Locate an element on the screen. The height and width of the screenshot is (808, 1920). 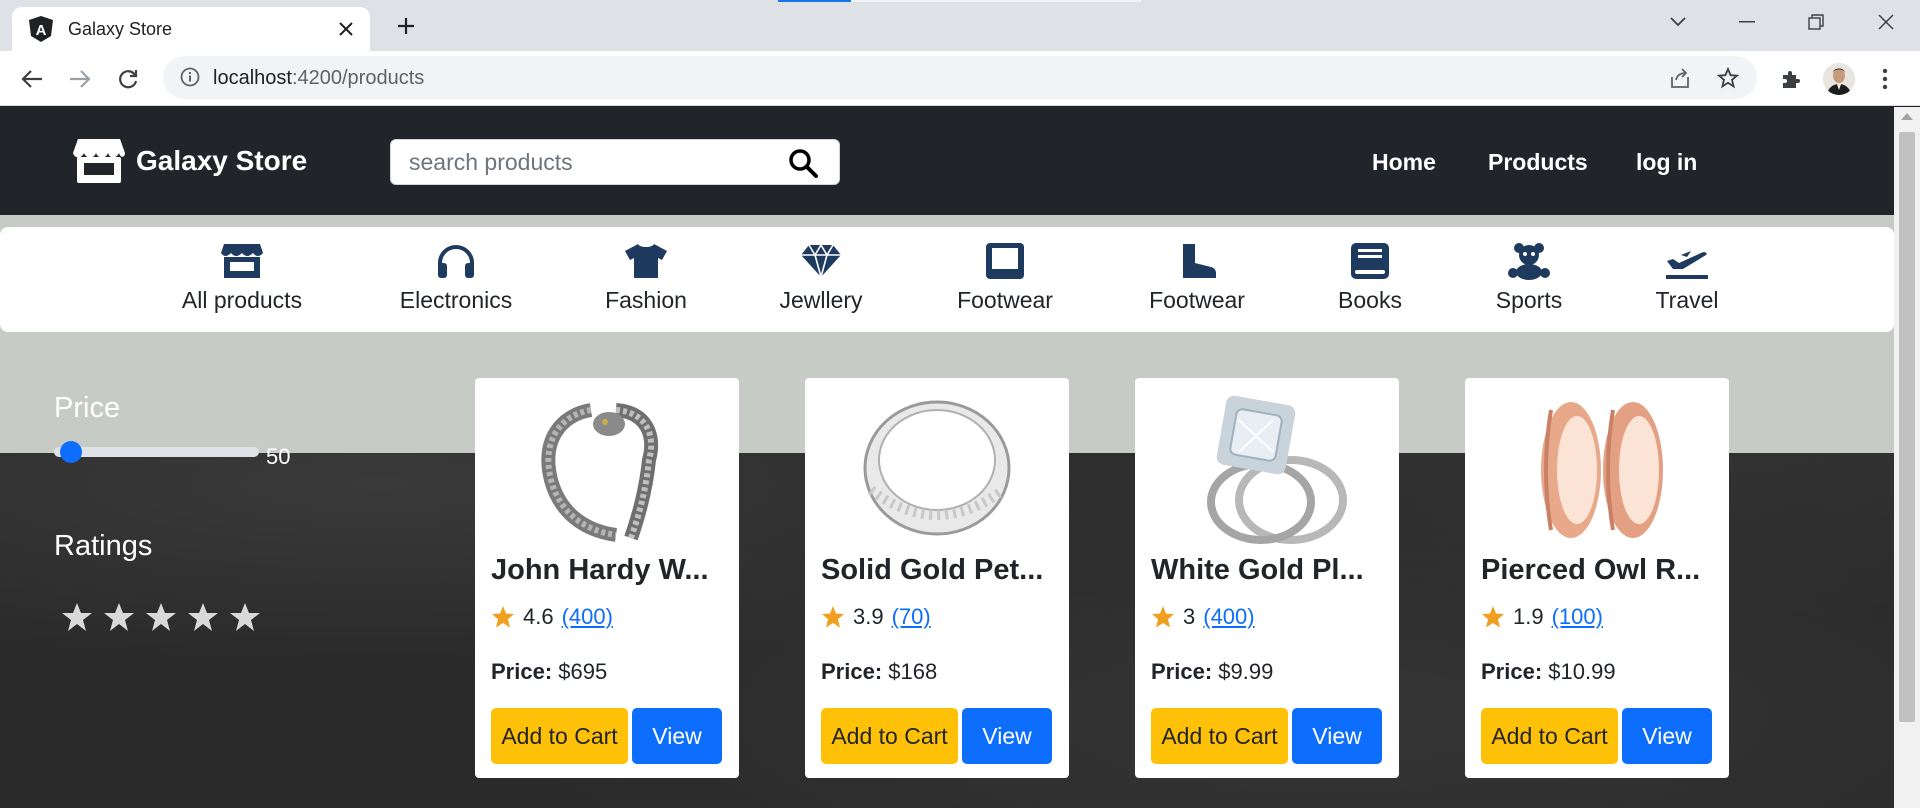
new-tab-icon is located at coordinates (406, 26).